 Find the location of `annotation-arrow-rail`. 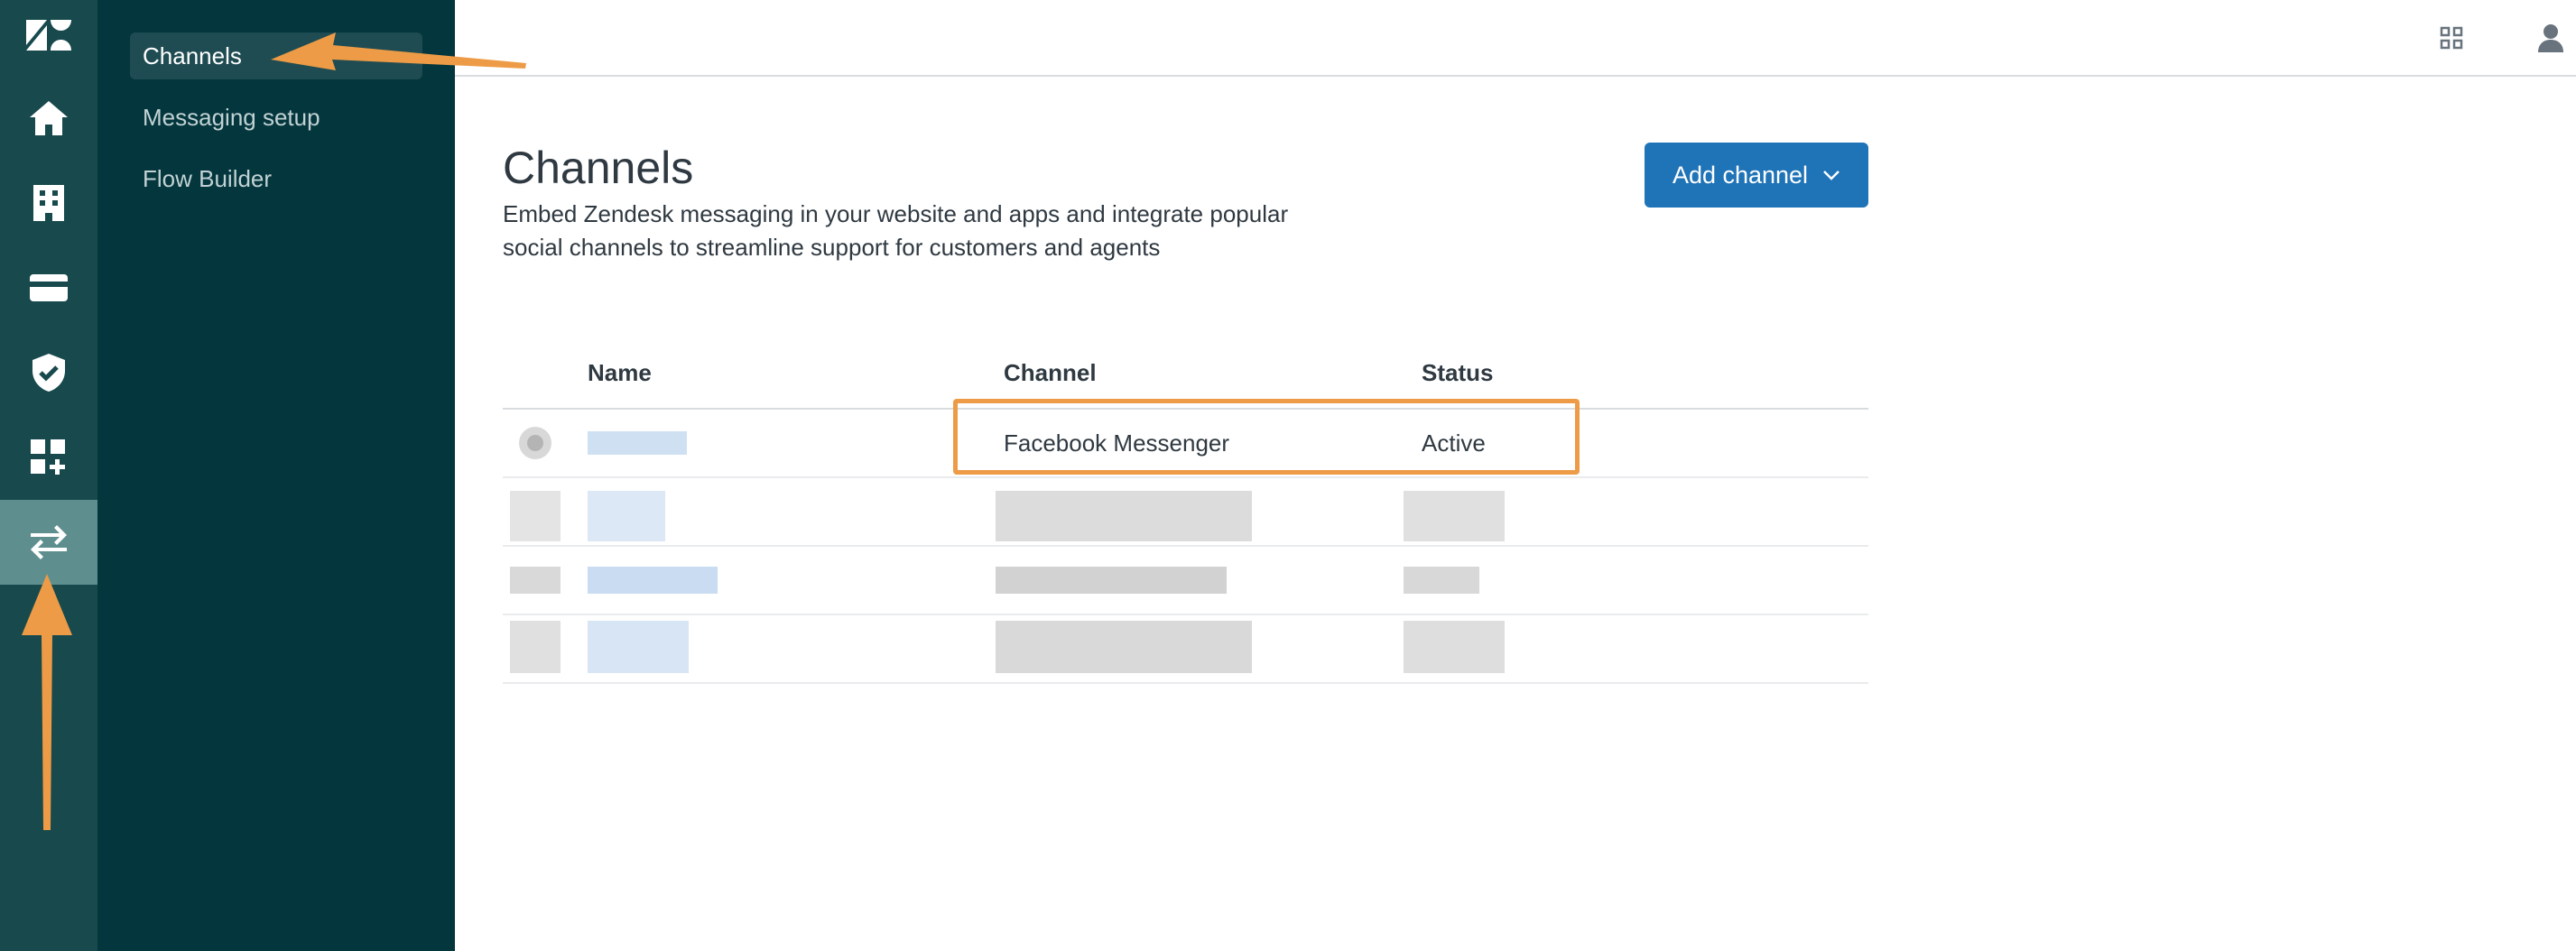

annotation-arrow-rail is located at coordinates (47, 702).